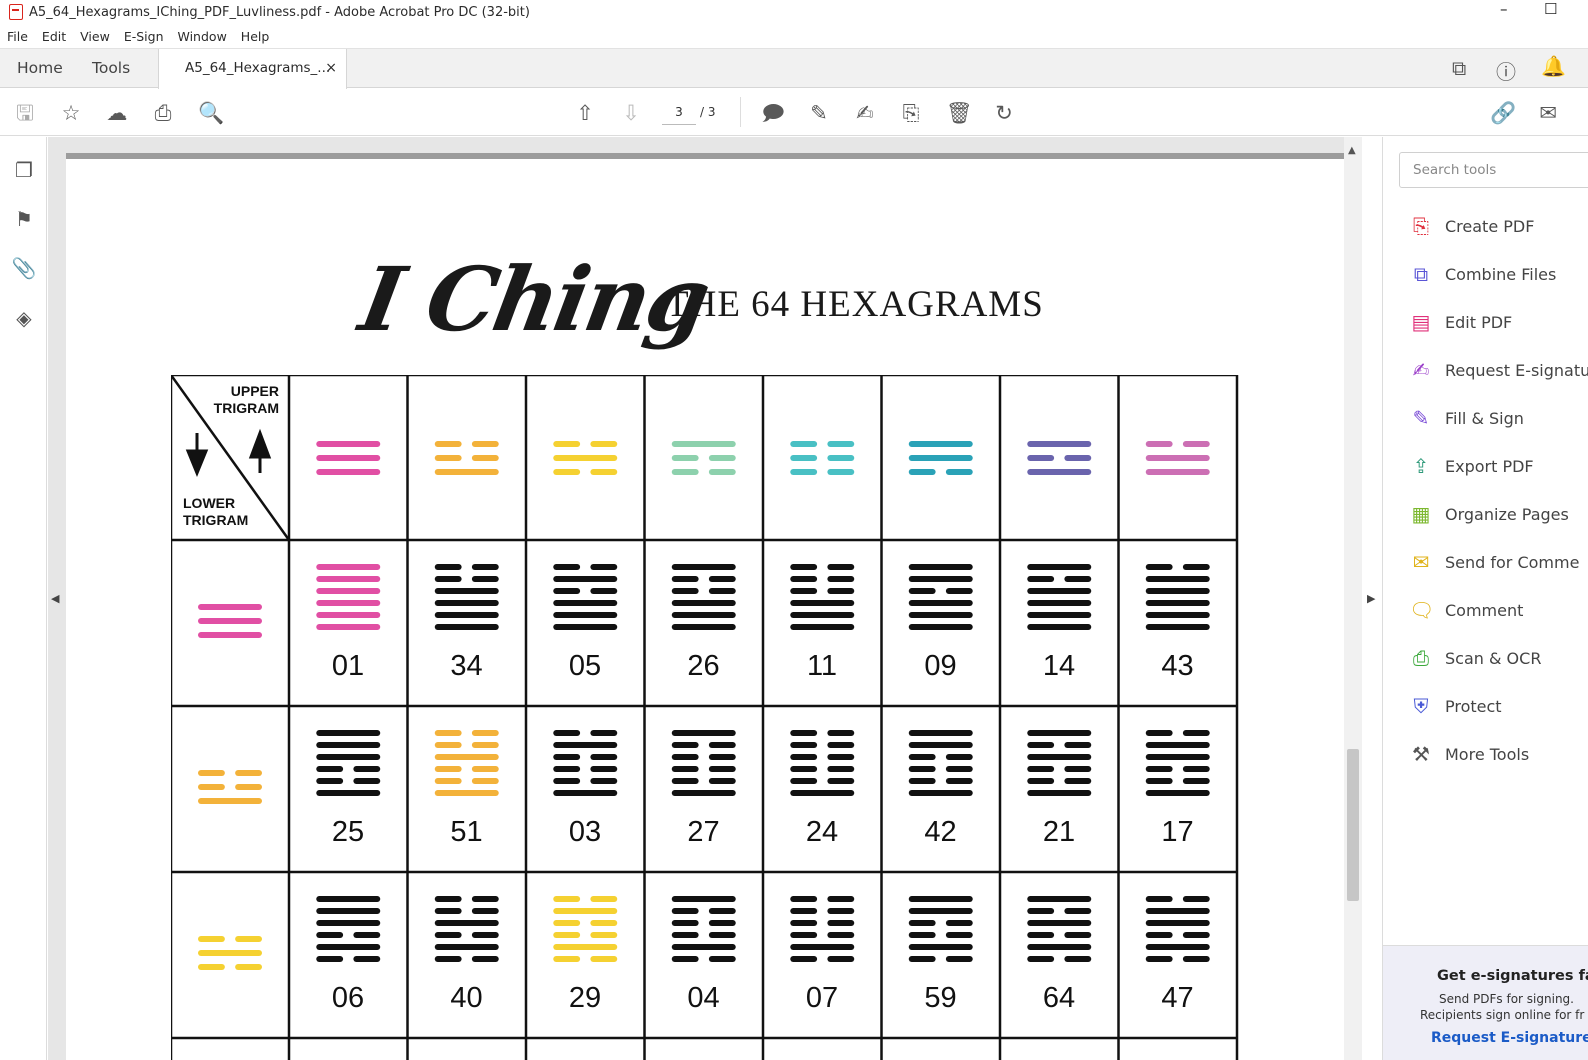 Image resolution: width=1588 pixels, height=1060 pixels. I want to click on tool-protect: ⛨ Protect, so click(1455, 706).